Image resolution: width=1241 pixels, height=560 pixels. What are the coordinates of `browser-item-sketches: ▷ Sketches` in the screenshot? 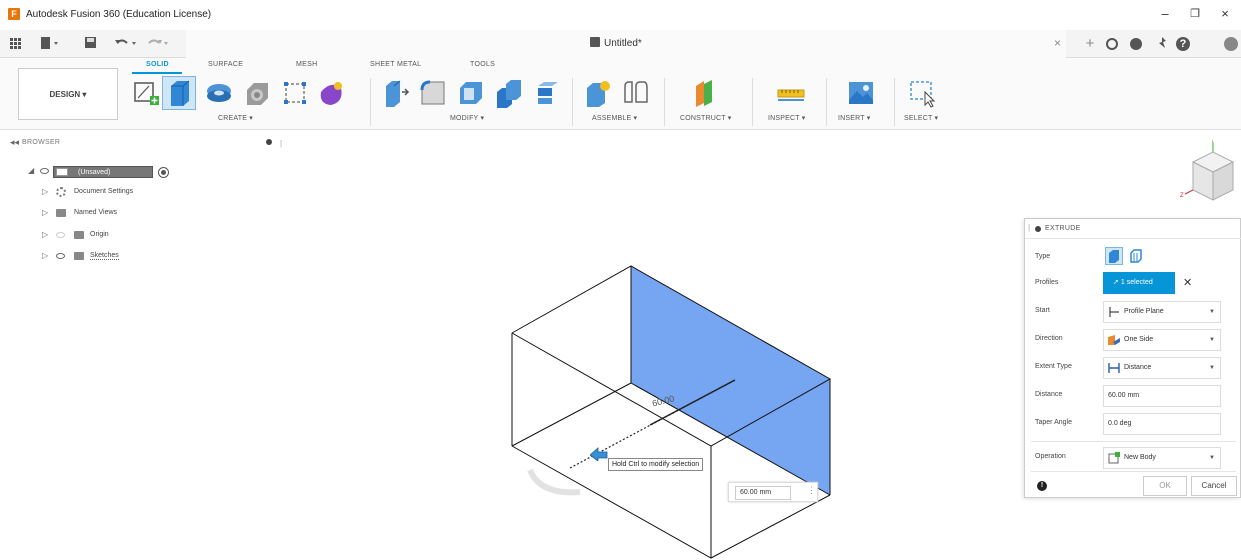 It's located at (122, 257).